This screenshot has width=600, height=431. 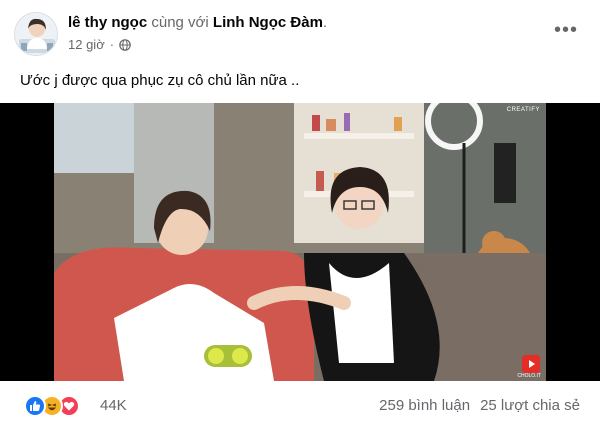 I want to click on like-icon, so click(x=35, y=406).